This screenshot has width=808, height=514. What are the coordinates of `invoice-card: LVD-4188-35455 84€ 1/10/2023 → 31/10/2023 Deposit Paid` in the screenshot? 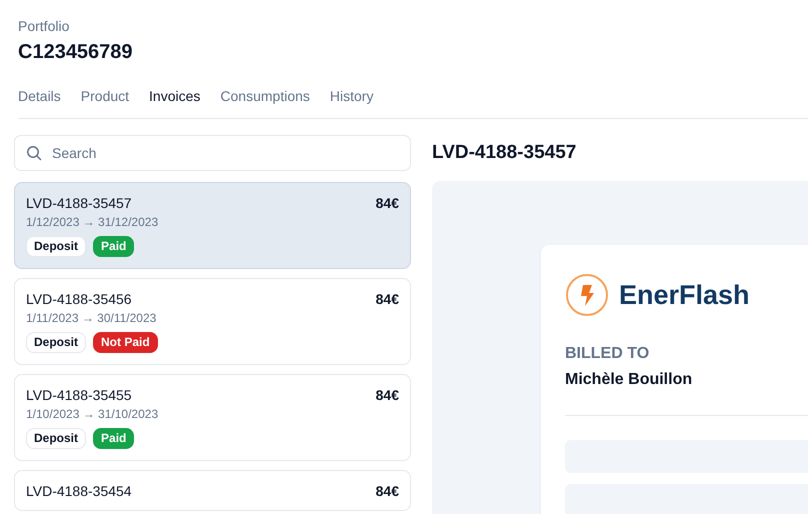 It's located at (212, 417).